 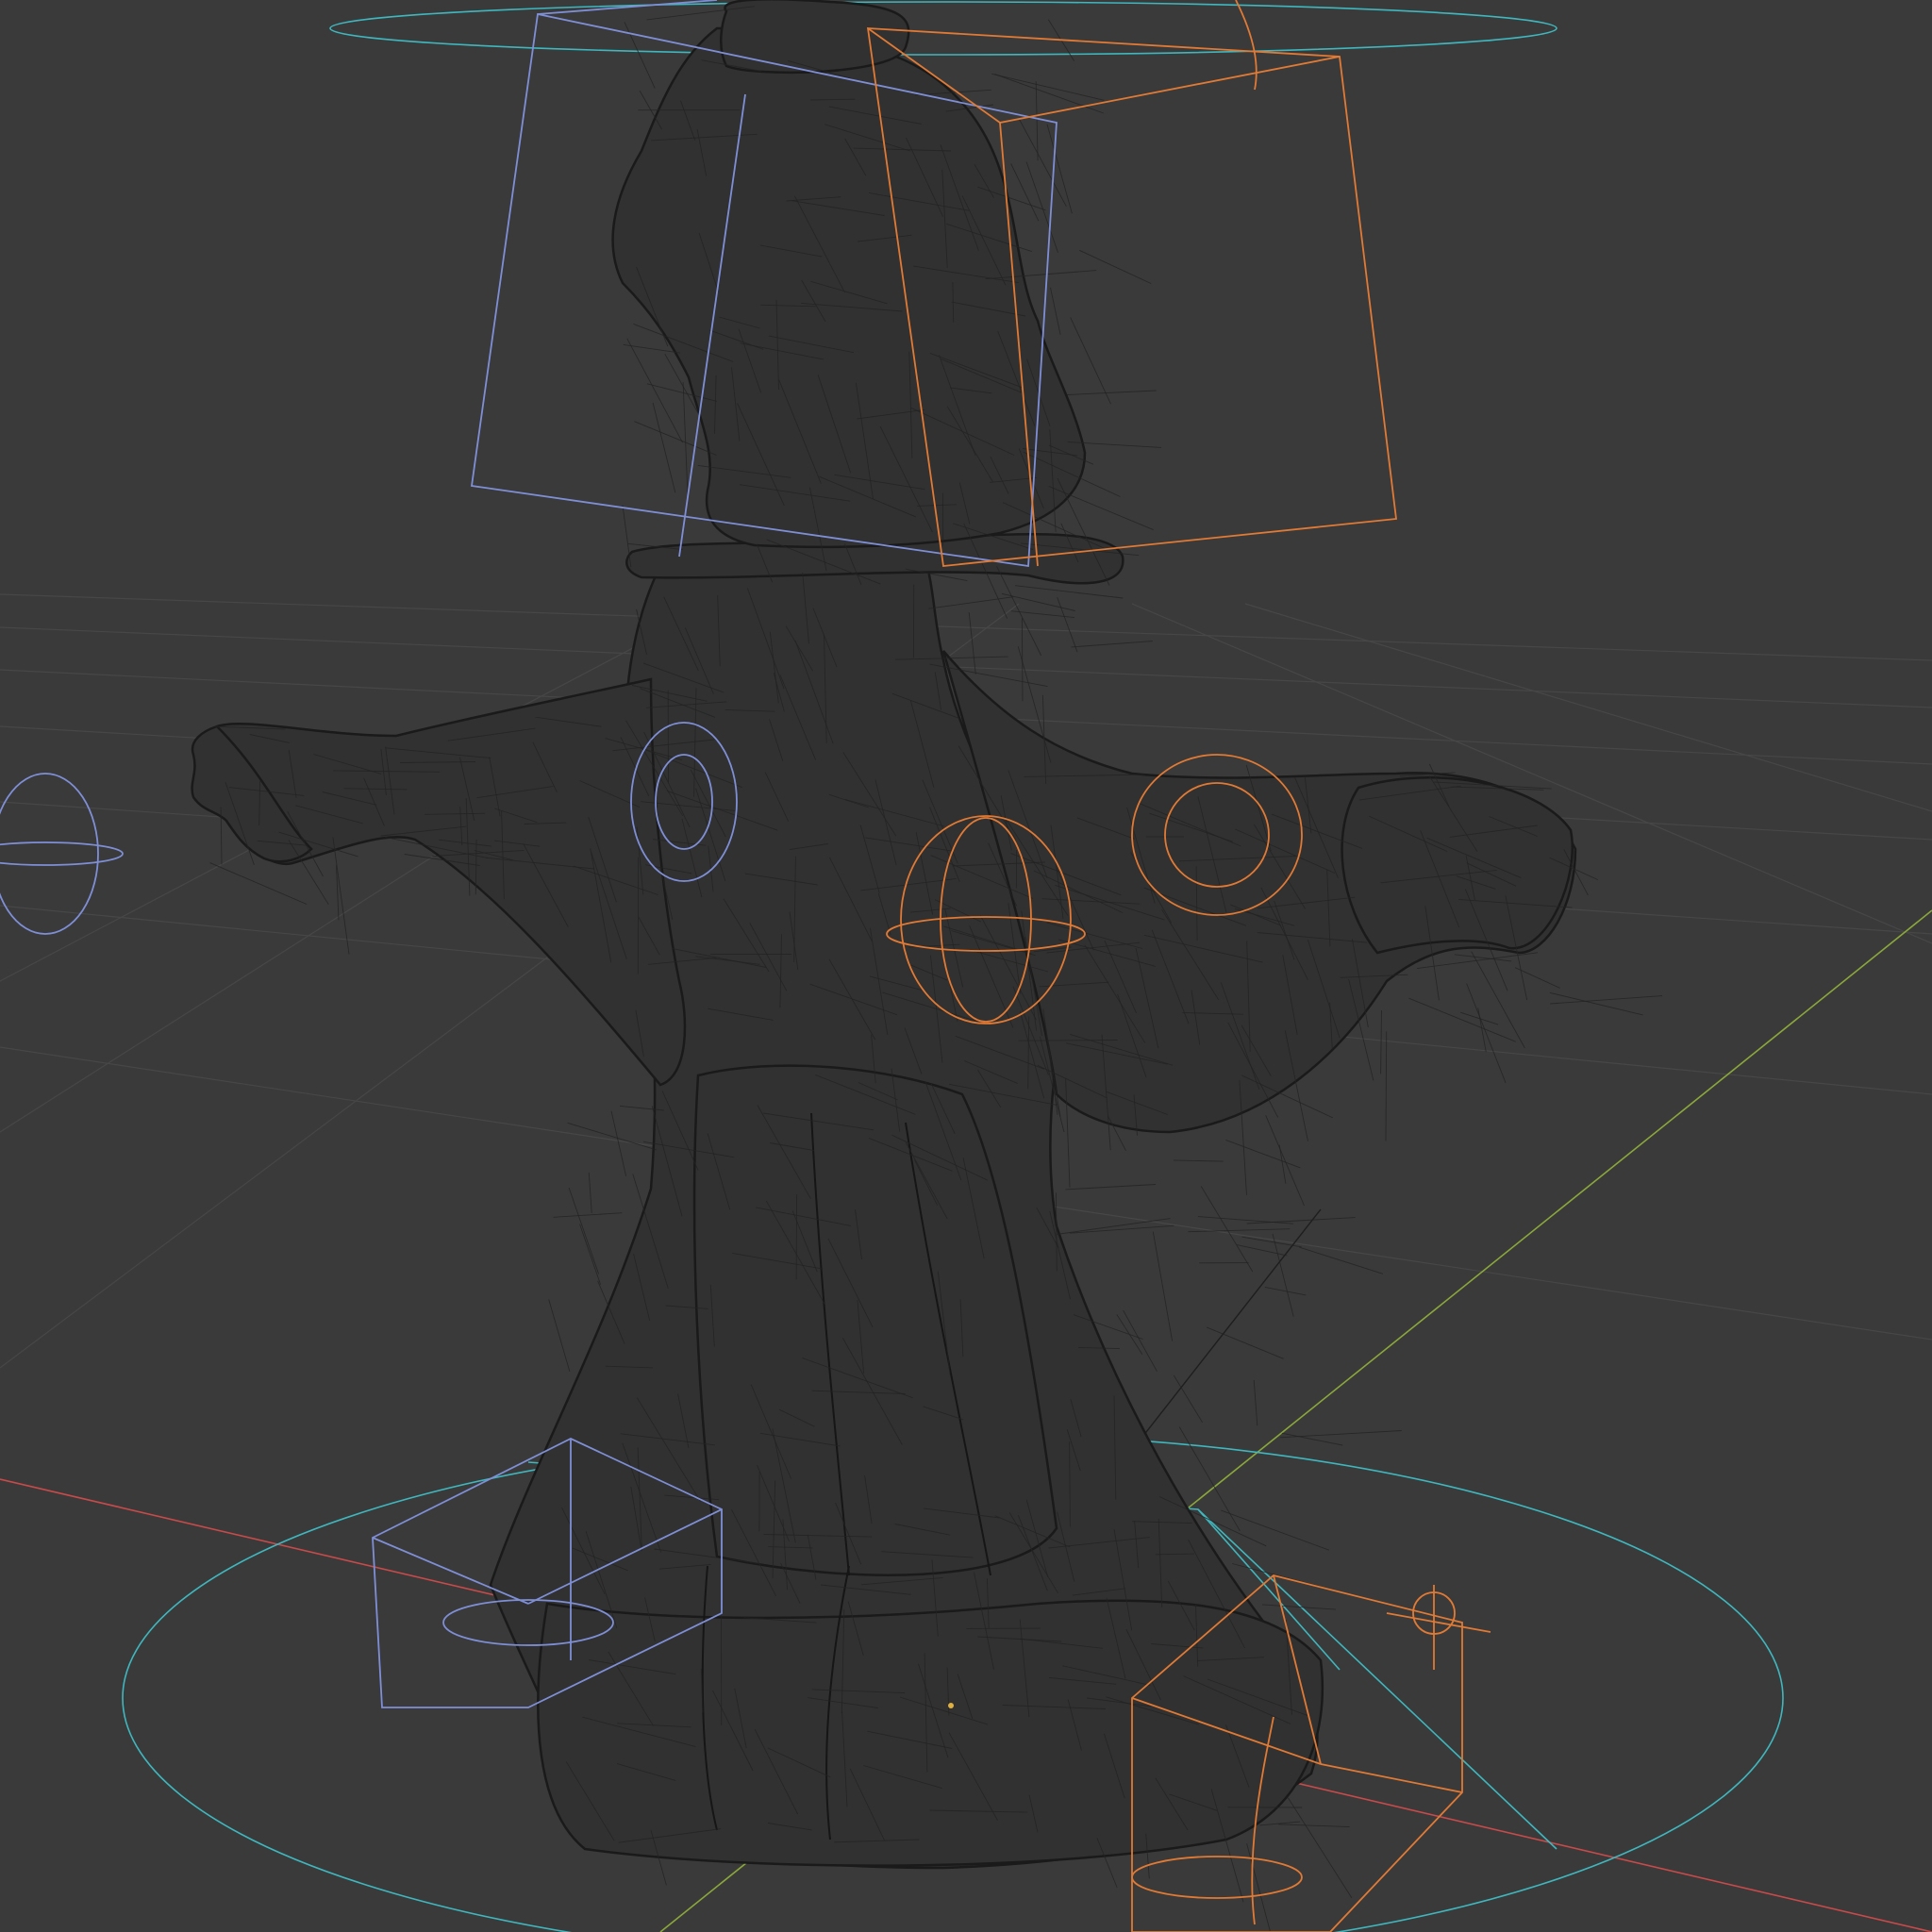 What do you see at coordinates (951, 1706) in the screenshot?
I see `origin-point` at bounding box center [951, 1706].